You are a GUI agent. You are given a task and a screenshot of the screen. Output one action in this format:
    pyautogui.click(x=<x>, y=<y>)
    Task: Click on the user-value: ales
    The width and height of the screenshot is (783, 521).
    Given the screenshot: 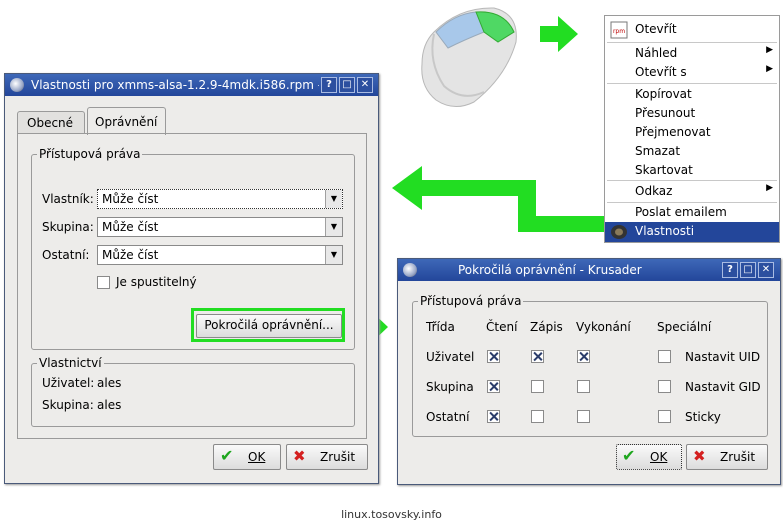 What is the action you would take?
    pyautogui.click(x=109, y=383)
    